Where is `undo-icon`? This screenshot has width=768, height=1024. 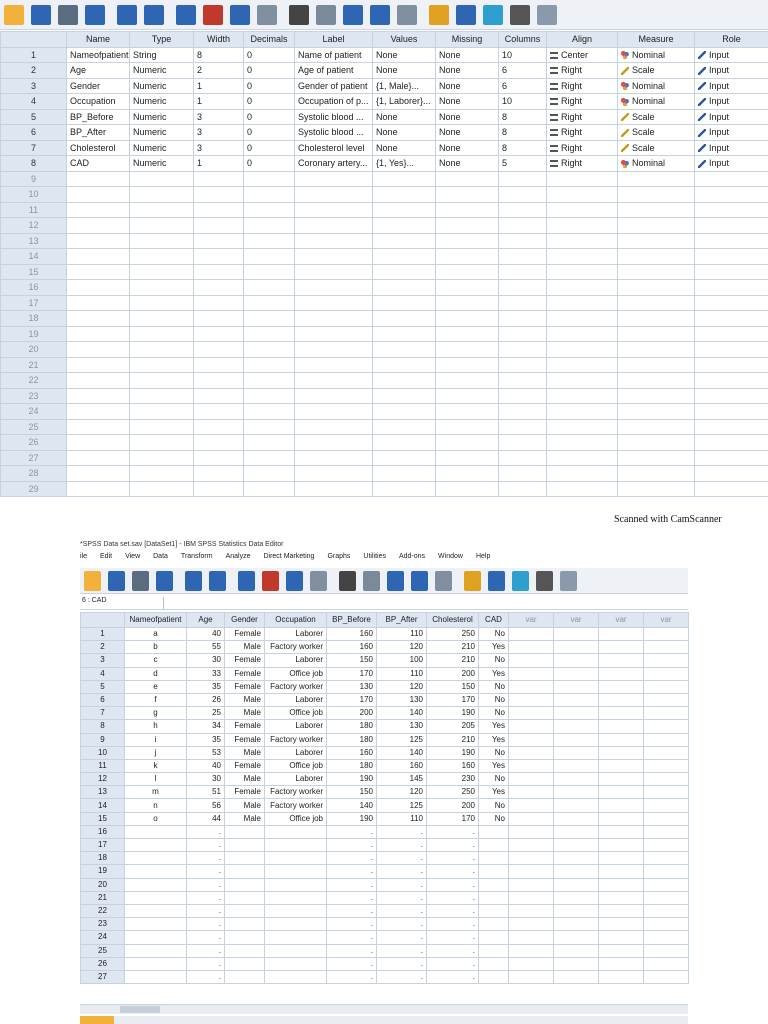
undo-icon is located at coordinates (127, 14).